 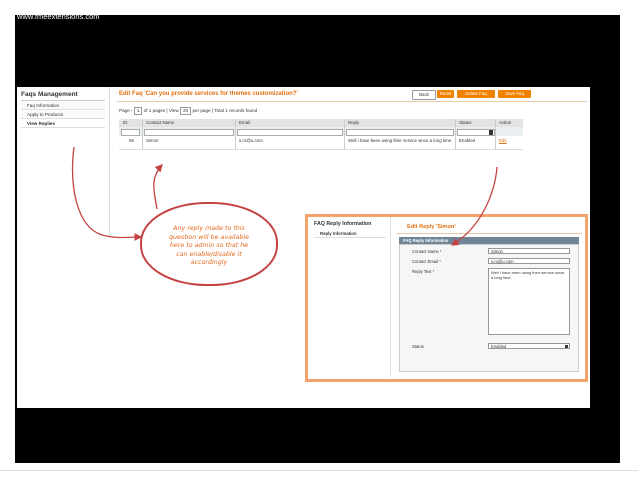 What do you see at coordinates (474, 206) in the screenshot?
I see `arrow-from-edit-link` at bounding box center [474, 206].